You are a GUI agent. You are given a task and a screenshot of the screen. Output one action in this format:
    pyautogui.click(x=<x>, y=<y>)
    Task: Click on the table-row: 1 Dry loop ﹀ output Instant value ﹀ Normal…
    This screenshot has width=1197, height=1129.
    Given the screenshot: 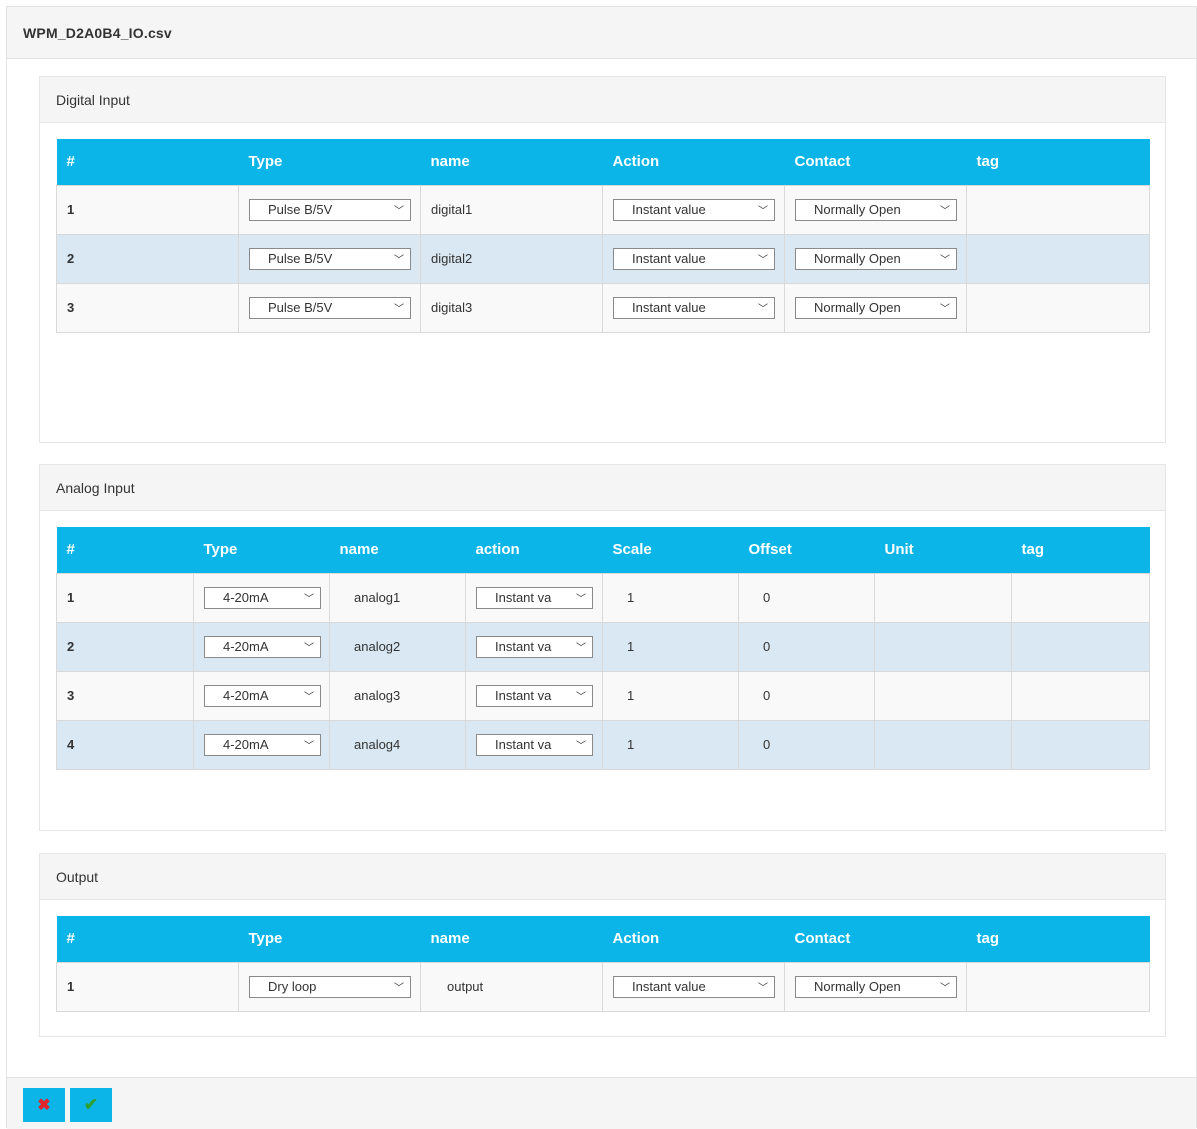 What is the action you would take?
    pyautogui.click(x=603, y=986)
    